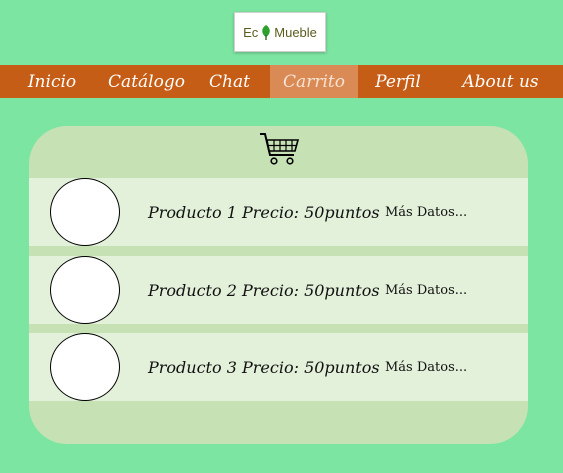 The width and height of the screenshot is (563, 473). What do you see at coordinates (192, 290) in the screenshot?
I see `product-name: Producto 2` at bounding box center [192, 290].